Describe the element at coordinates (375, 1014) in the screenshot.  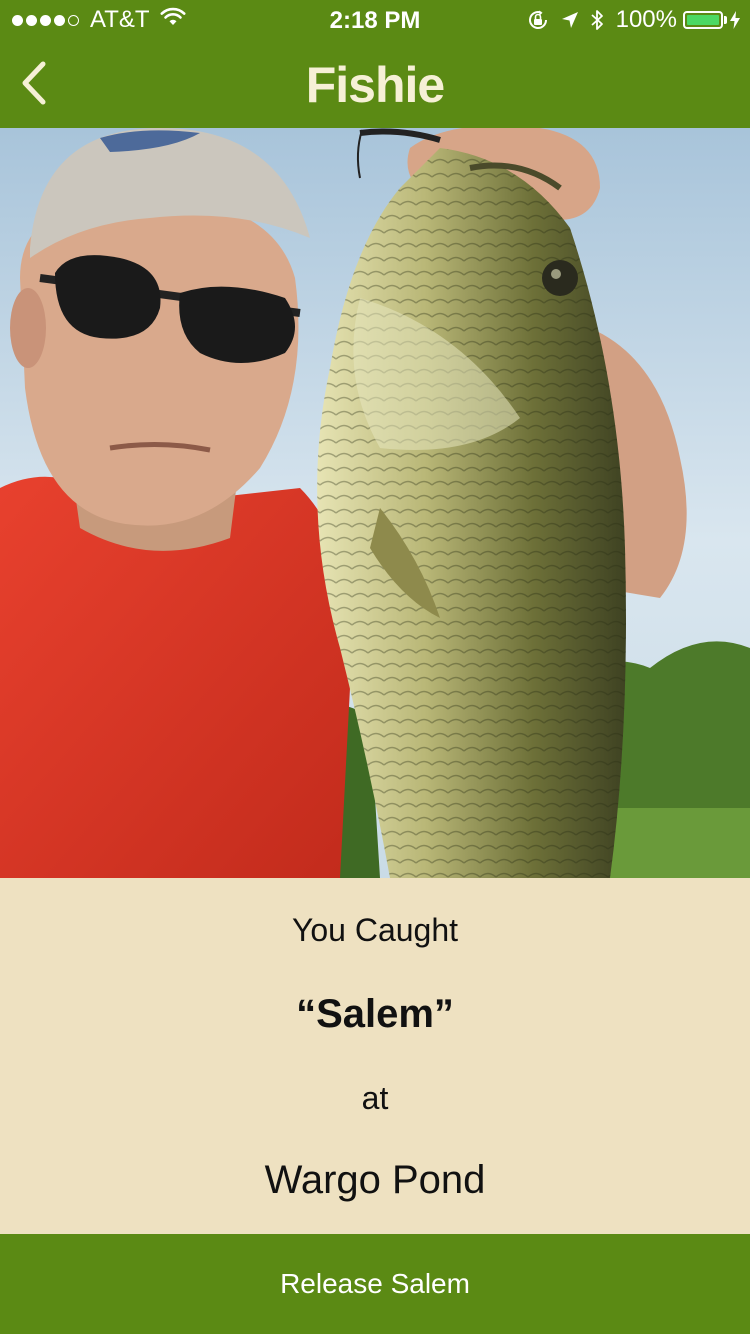
I see `fish-name: “Salem”` at that location.